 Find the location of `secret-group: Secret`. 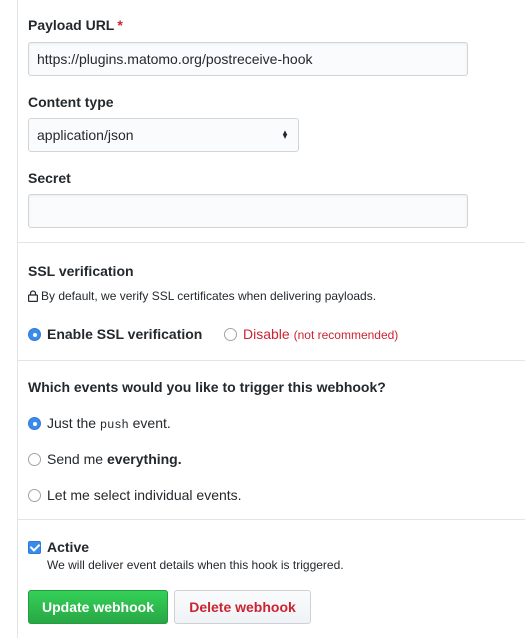

secret-group: Secret is located at coordinates (276, 200).